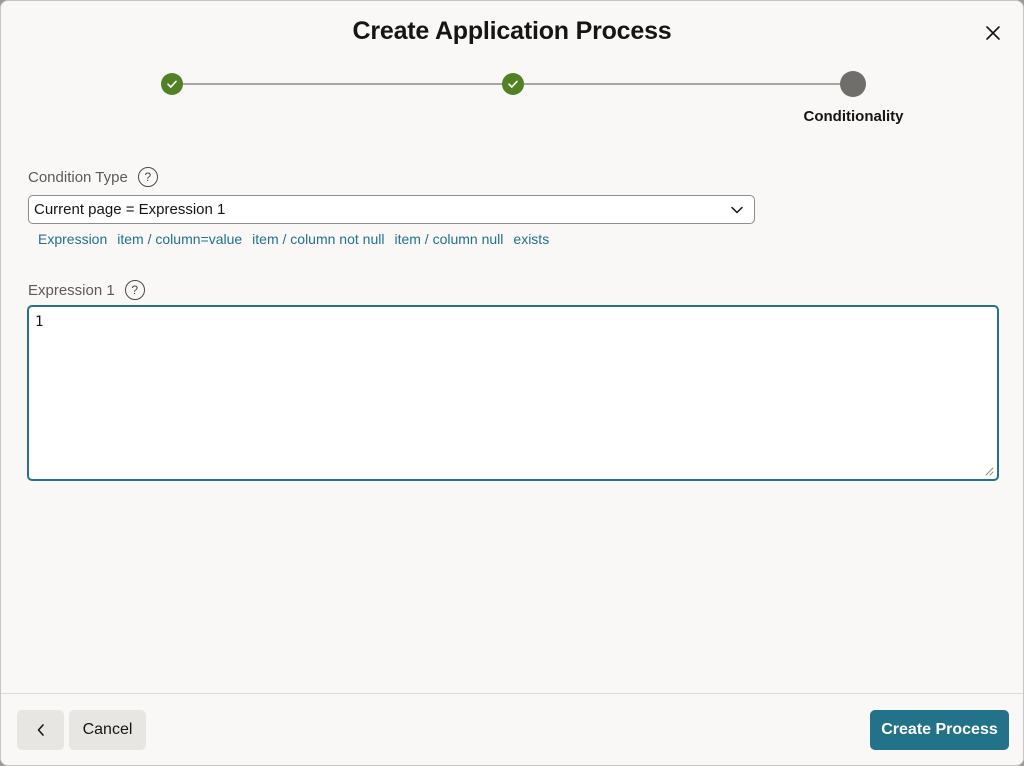 This screenshot has width=1024, height=766. I want to click on expression1-field: Expression 1 ?, so click(86, 290).